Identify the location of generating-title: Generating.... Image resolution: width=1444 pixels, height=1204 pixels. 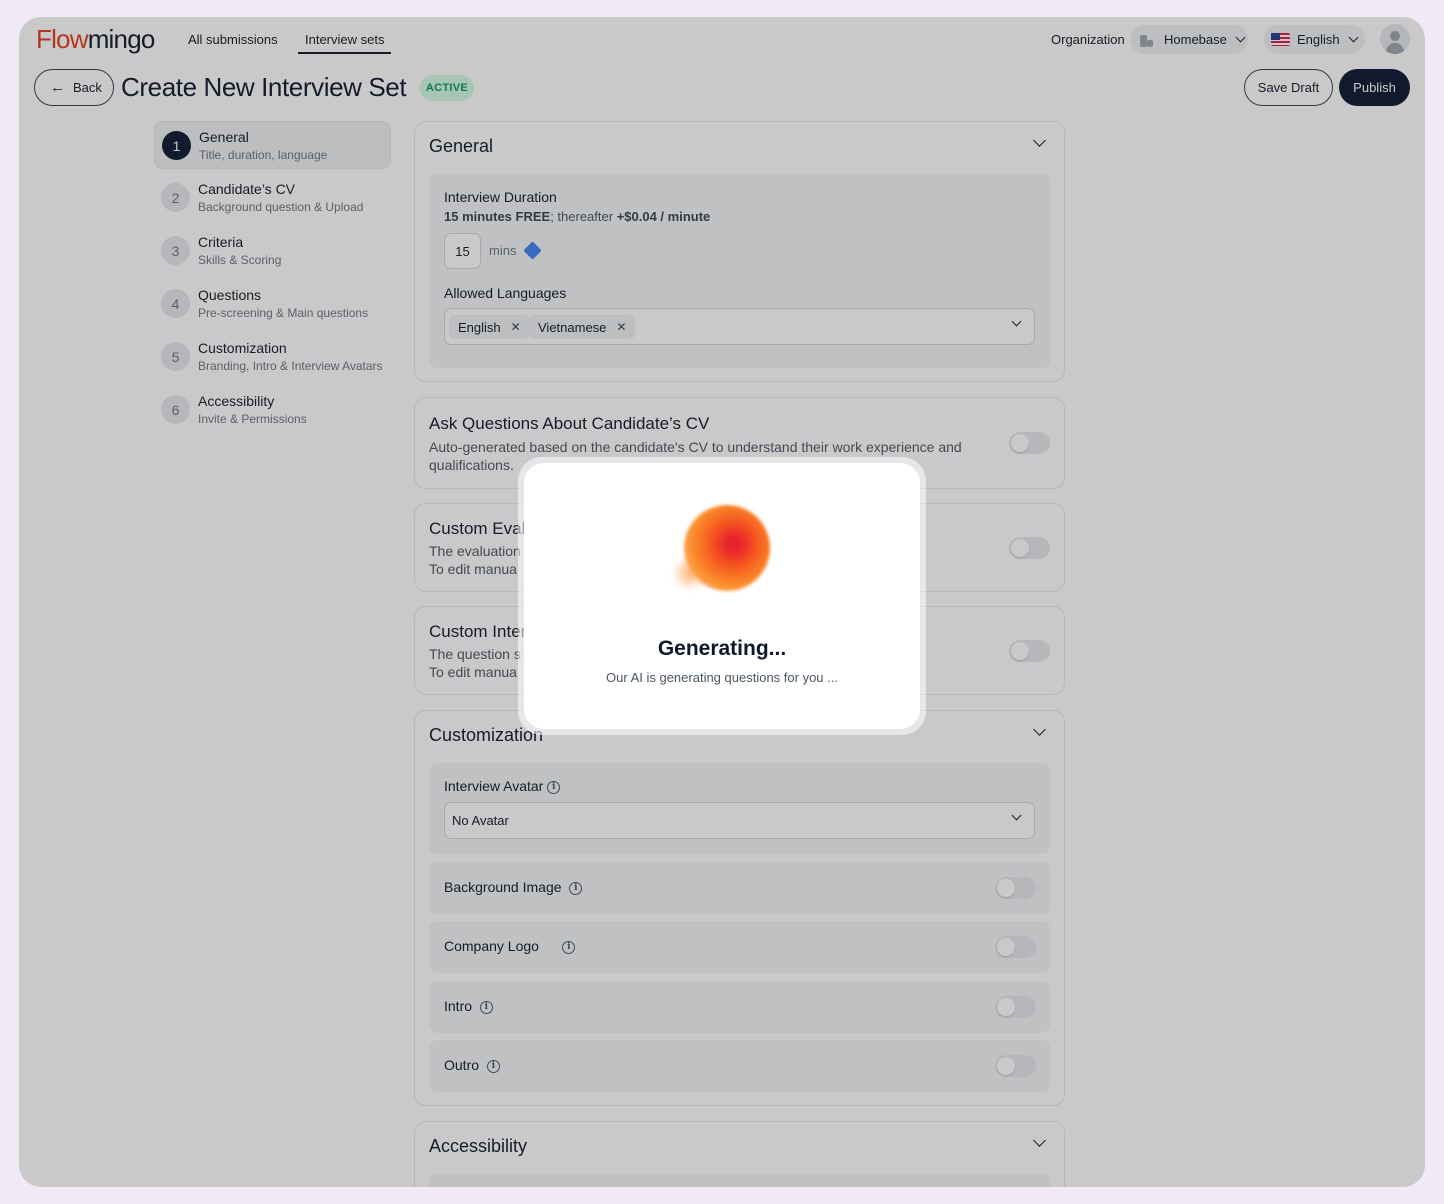
(722, 648).